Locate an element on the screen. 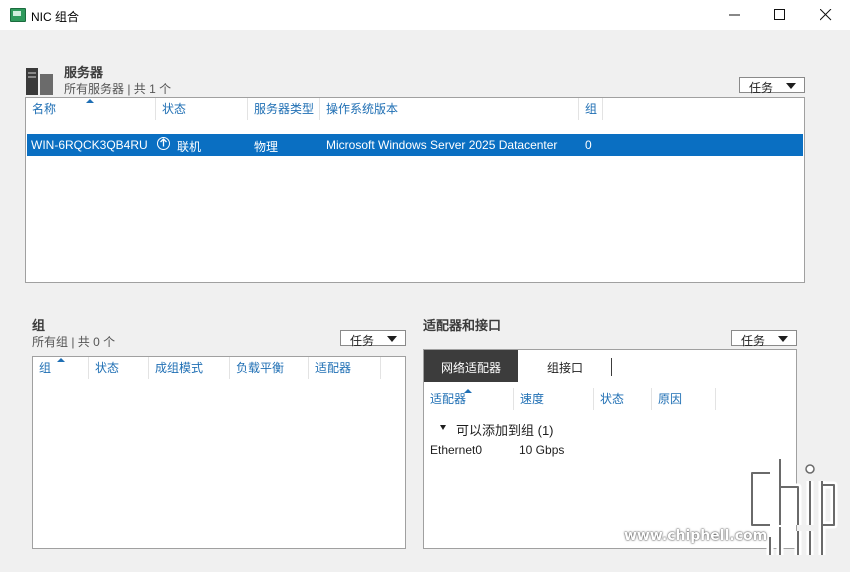 This screenshot has width=850, height=572. adapters-tab-bar: 网络适配器 组接口 is located at coordinates (610, 366).